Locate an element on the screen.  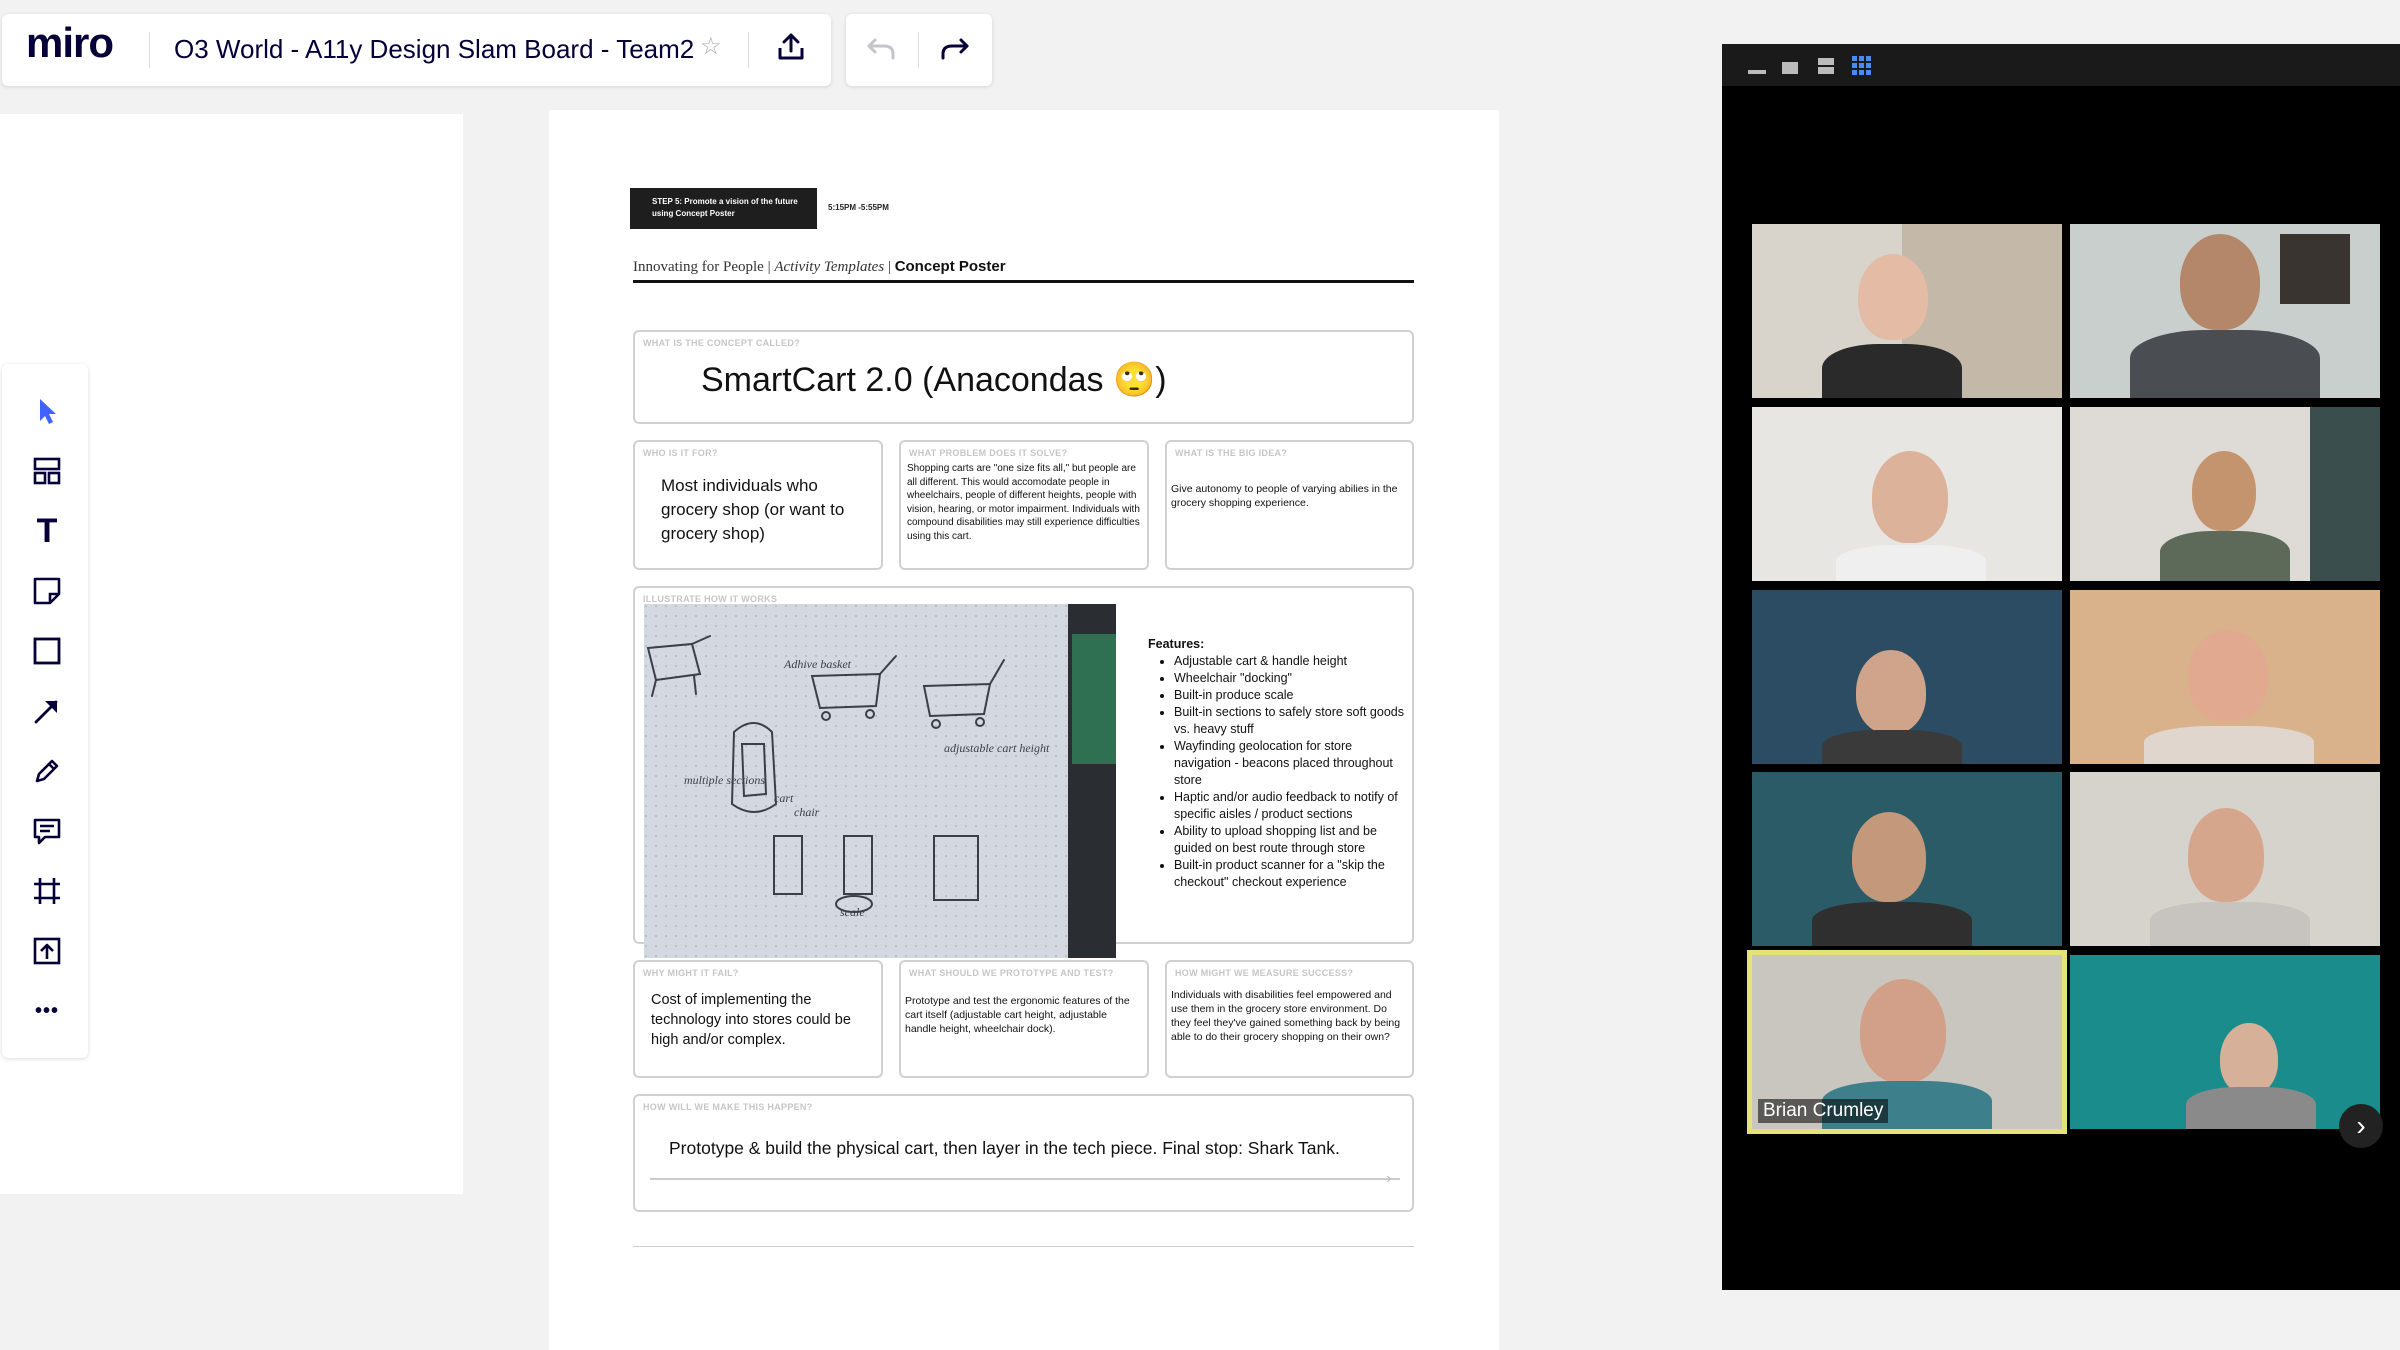
svg-text: multiple sections is located at coordinates (724, 780).